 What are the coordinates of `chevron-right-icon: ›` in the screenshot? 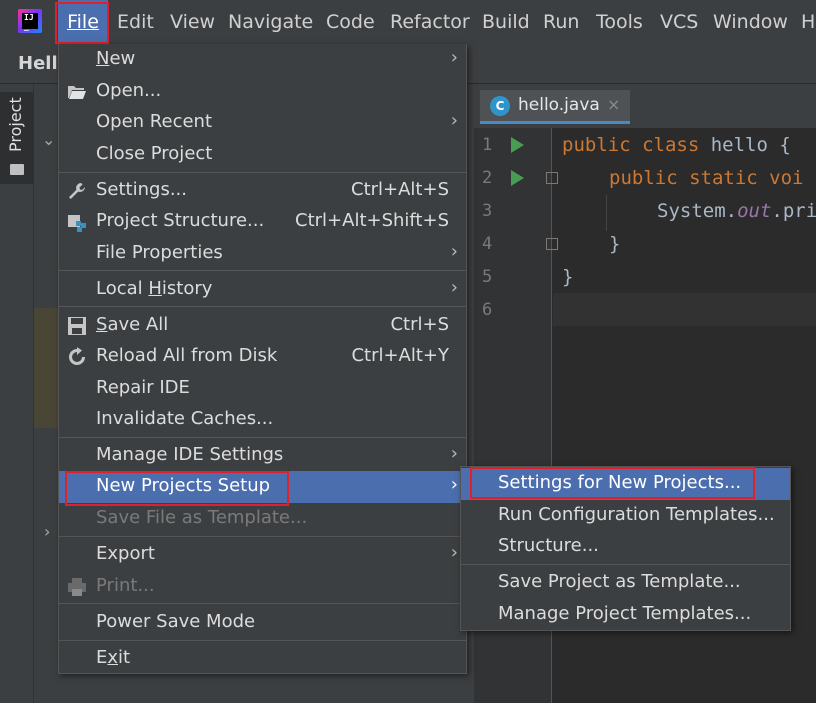 It's located at (47, 531).